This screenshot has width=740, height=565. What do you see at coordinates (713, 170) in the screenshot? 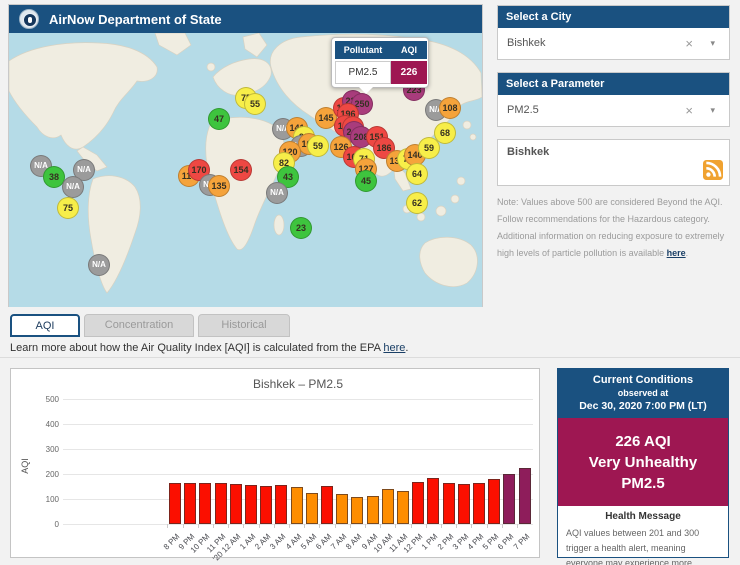
I see `rss-icon` at bounding box center [713, 170].